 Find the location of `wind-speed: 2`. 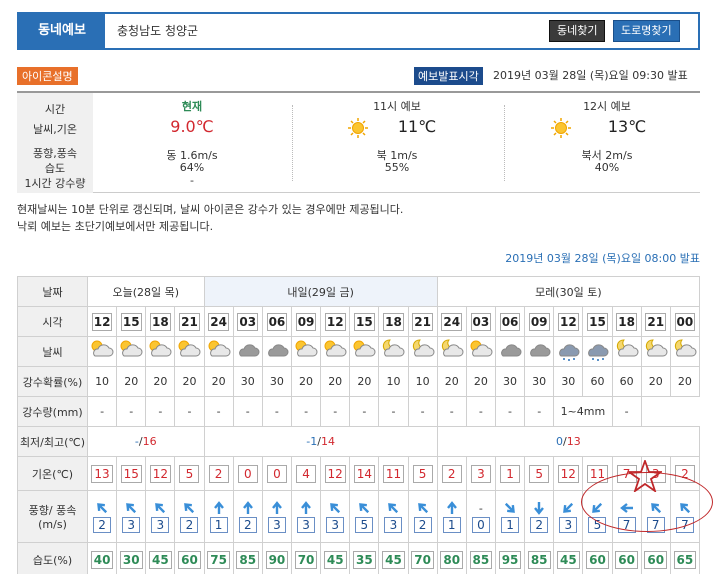

wind-speed: 2 is located at coordinates (247, 524).